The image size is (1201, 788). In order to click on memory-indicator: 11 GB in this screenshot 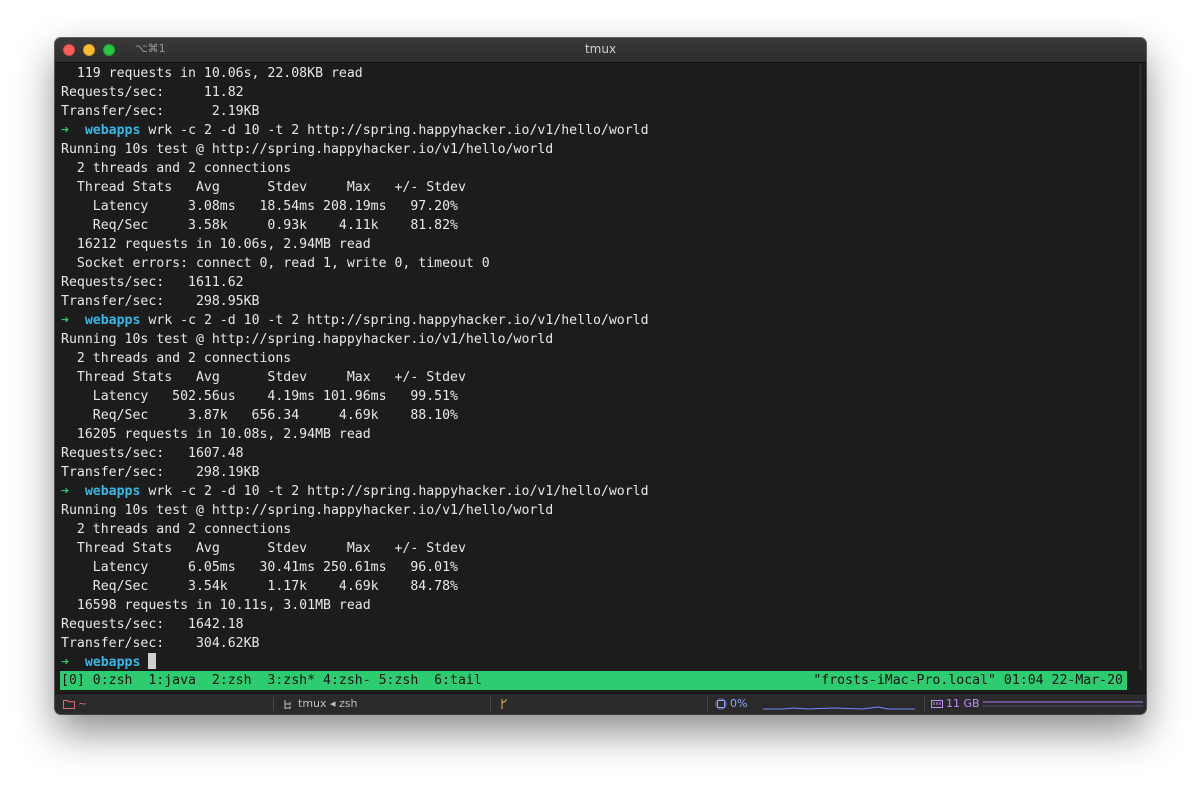, I will do `click(955, 704)`.